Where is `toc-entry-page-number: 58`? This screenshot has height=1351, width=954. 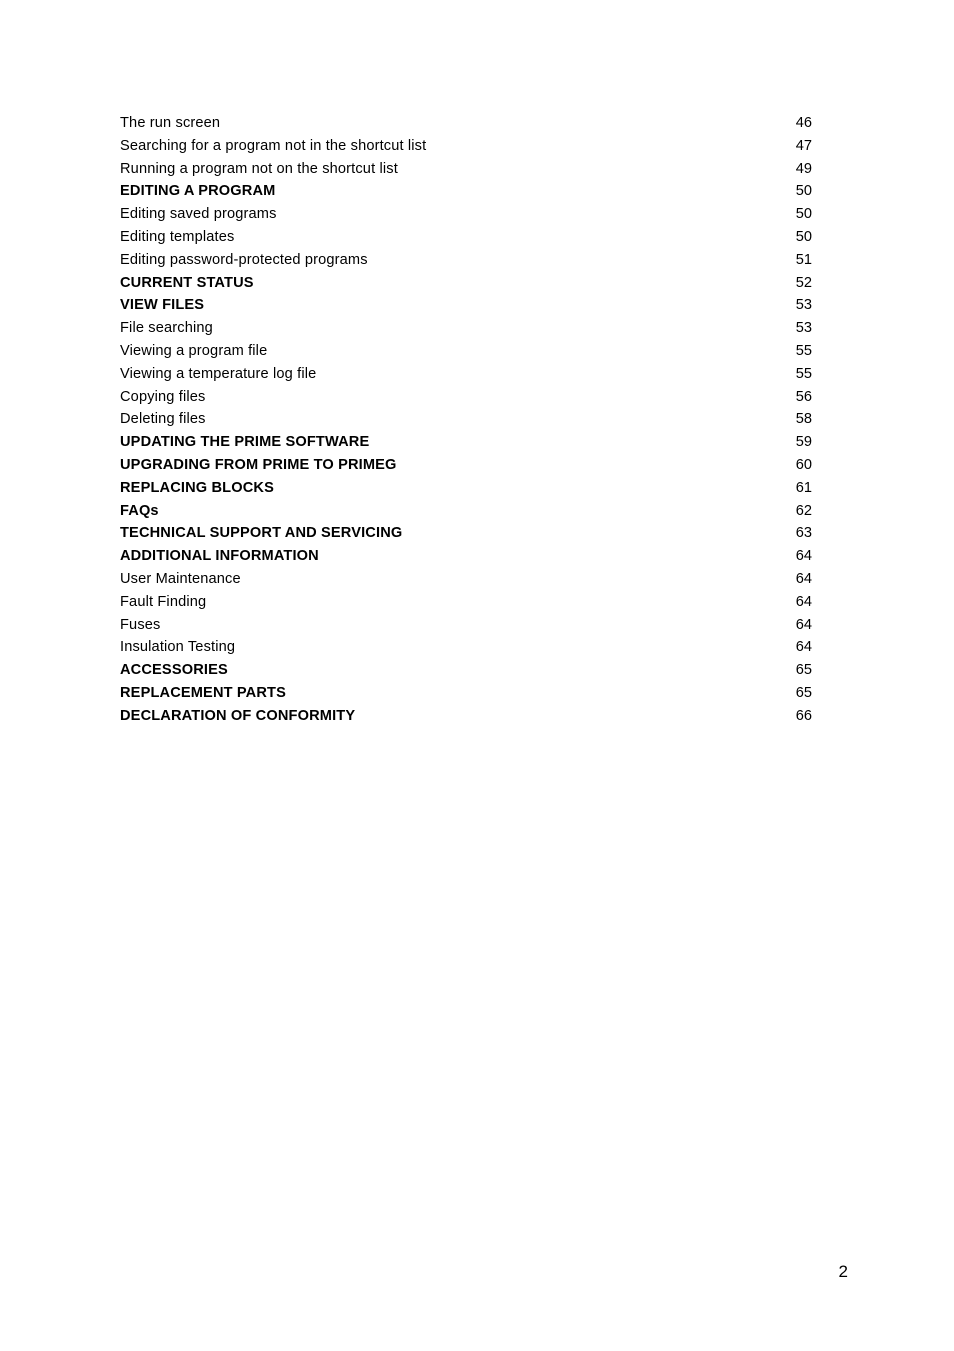
toc-entry-page-number: 58 is located at coordinates (803, 419).